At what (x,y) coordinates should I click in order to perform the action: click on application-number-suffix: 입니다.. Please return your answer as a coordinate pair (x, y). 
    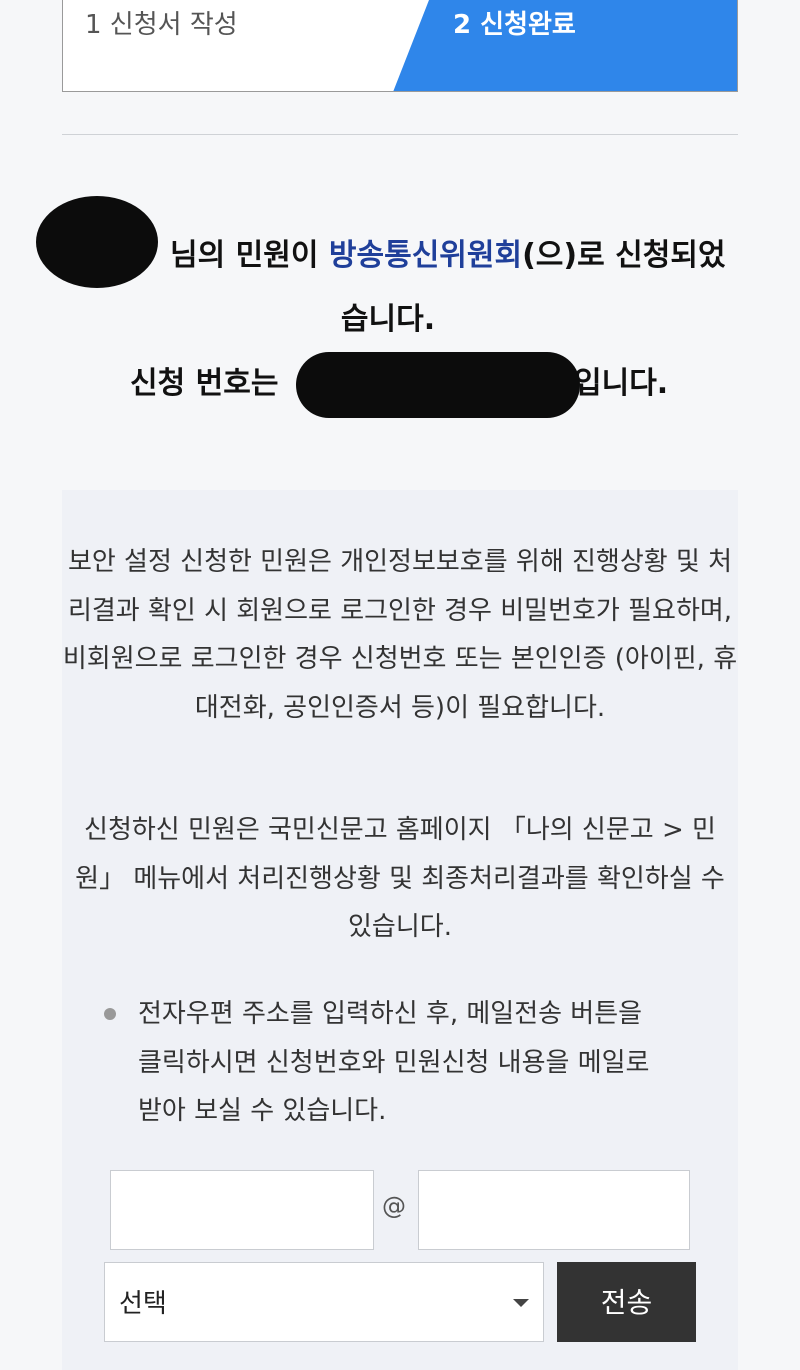
    Looking at the image, I should click on (621, 383).